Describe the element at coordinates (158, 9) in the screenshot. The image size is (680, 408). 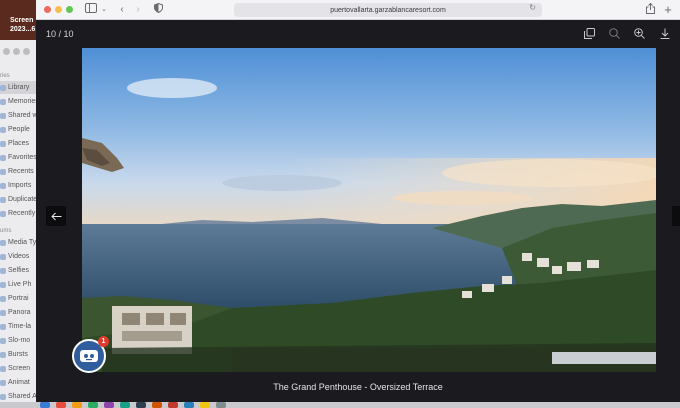
I see `shield-icon` at that location.